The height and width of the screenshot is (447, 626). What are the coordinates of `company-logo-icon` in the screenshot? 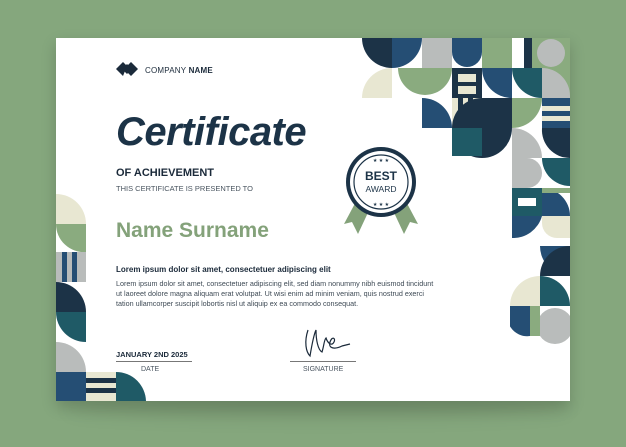 It's located at (127, 69).